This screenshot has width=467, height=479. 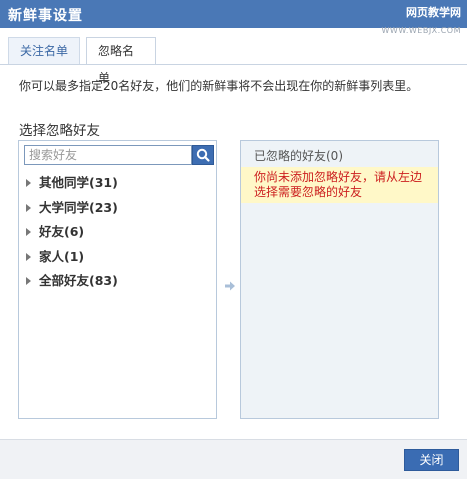 What do you see at coordinates (233, 14) in the screenshot?
I see `title-bar: 新鲜事设置 网页教学网` at bounding box center [233, 14].